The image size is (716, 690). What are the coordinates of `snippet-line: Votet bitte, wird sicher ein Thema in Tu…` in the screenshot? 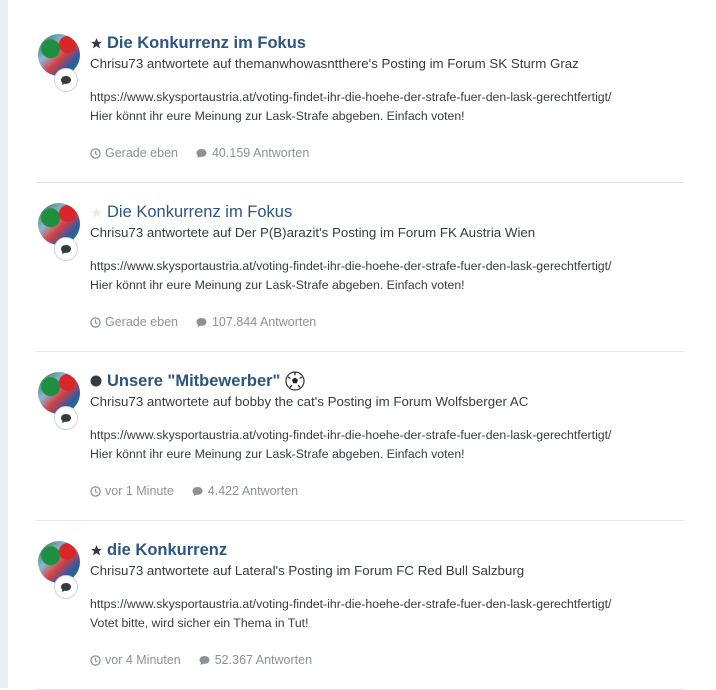 It's located at (199, 623).